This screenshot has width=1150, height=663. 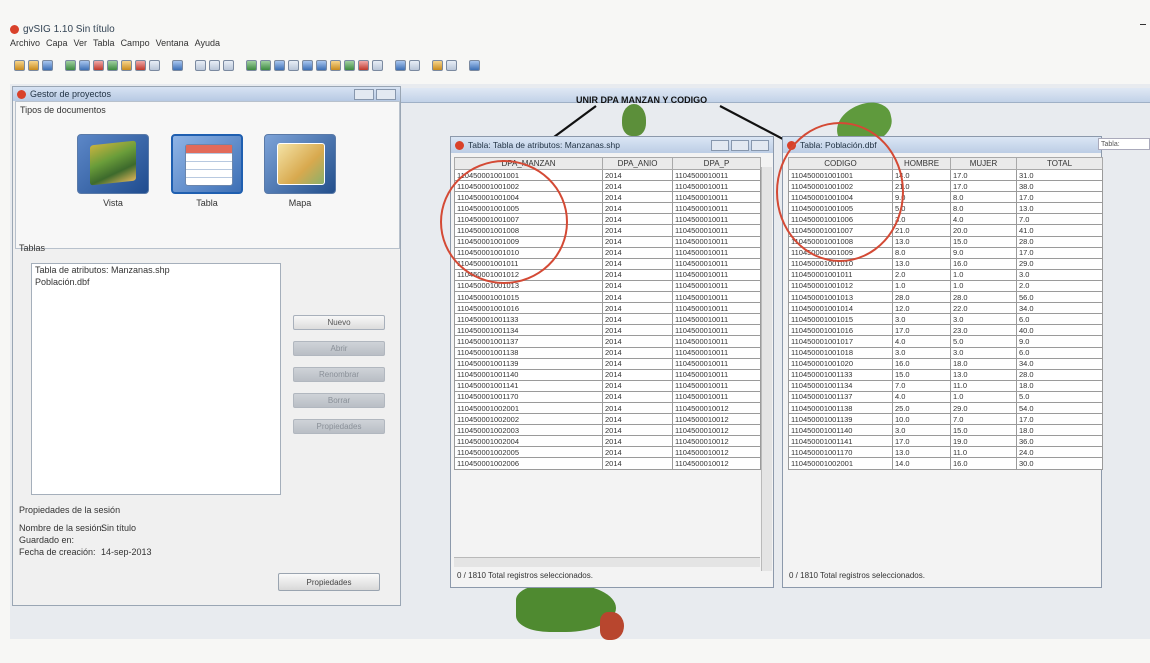 I want to click on table-cell: 28.0, so click(x=921, y=297).